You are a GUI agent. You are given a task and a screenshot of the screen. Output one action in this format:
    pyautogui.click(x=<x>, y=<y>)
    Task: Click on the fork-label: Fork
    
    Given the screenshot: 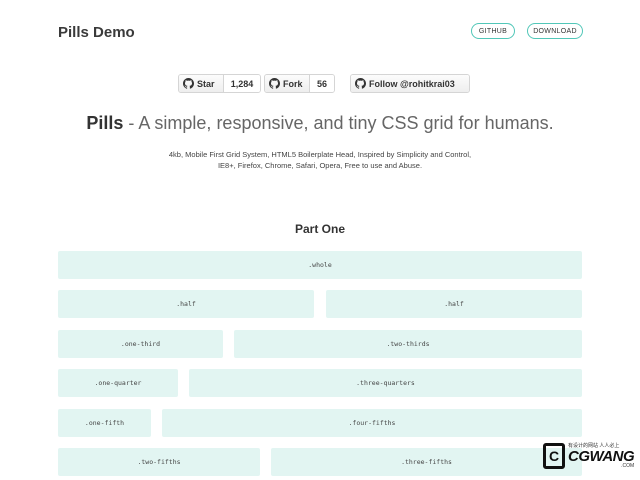 What is the action you would take?
    pyautogui.click(x=293, y=83)
    